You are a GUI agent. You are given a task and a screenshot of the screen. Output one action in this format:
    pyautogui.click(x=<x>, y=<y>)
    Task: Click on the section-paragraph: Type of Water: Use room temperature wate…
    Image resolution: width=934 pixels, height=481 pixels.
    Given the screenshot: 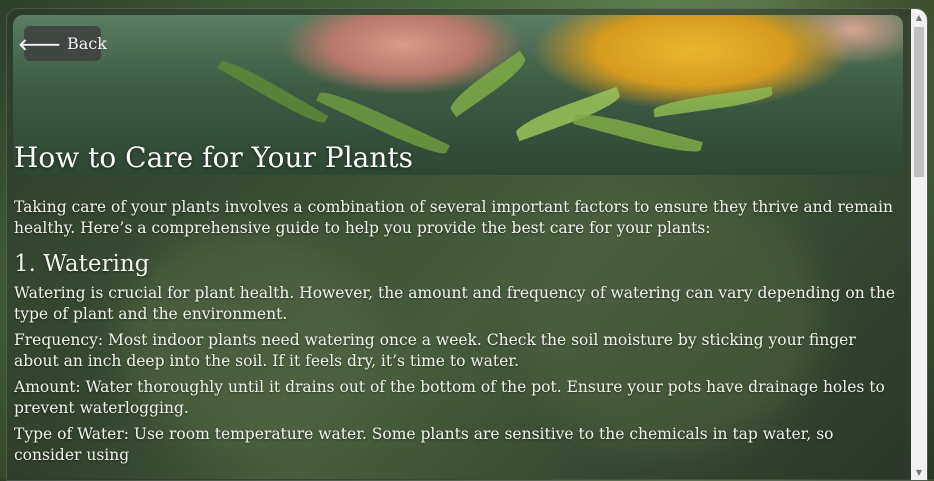 What is the action you would take?
    pyautogui.click(x=424, y=444)
    